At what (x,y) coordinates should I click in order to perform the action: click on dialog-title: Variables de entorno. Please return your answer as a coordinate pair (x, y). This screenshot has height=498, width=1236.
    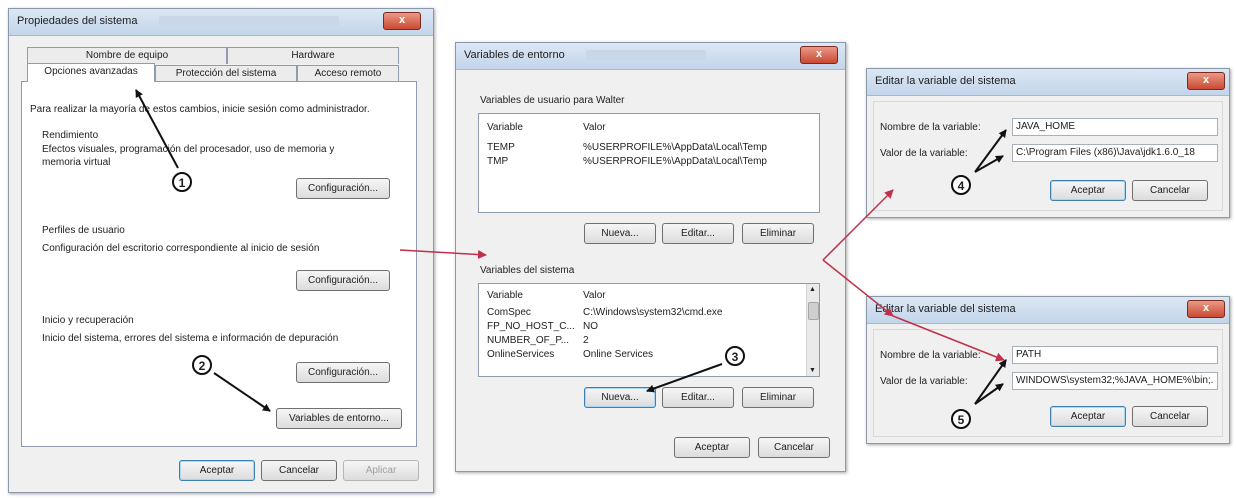
    Looking at the image, I should click on (514, 55).